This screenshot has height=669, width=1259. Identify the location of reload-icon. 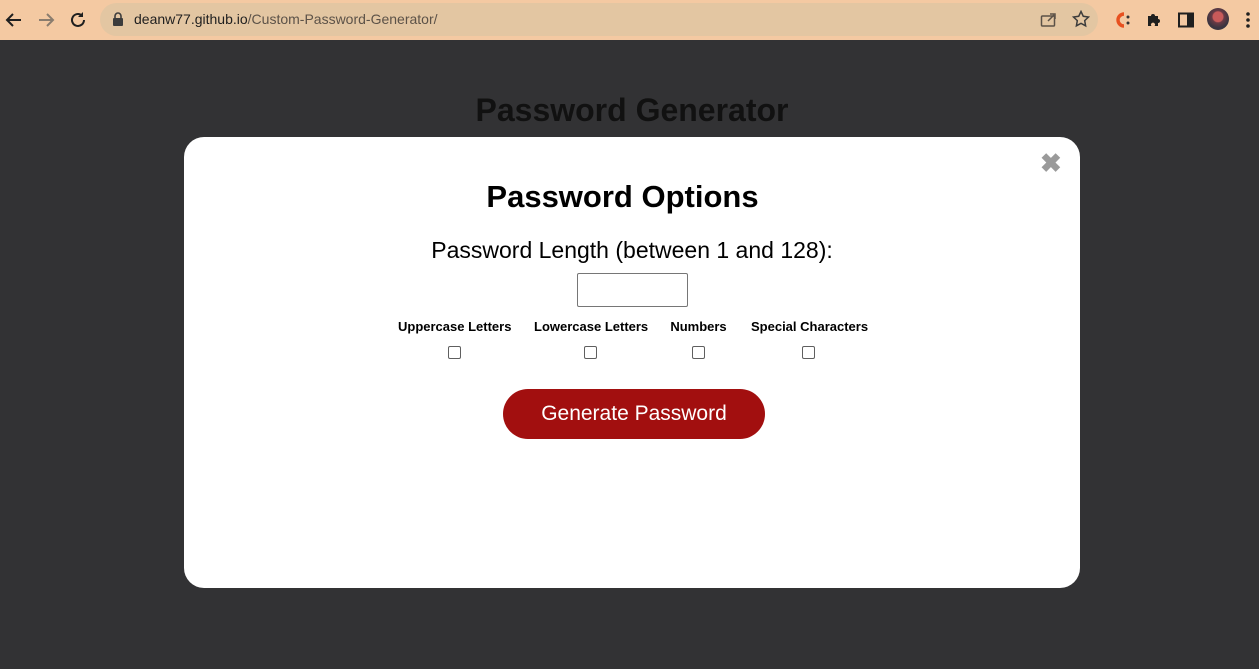
(78, 20).